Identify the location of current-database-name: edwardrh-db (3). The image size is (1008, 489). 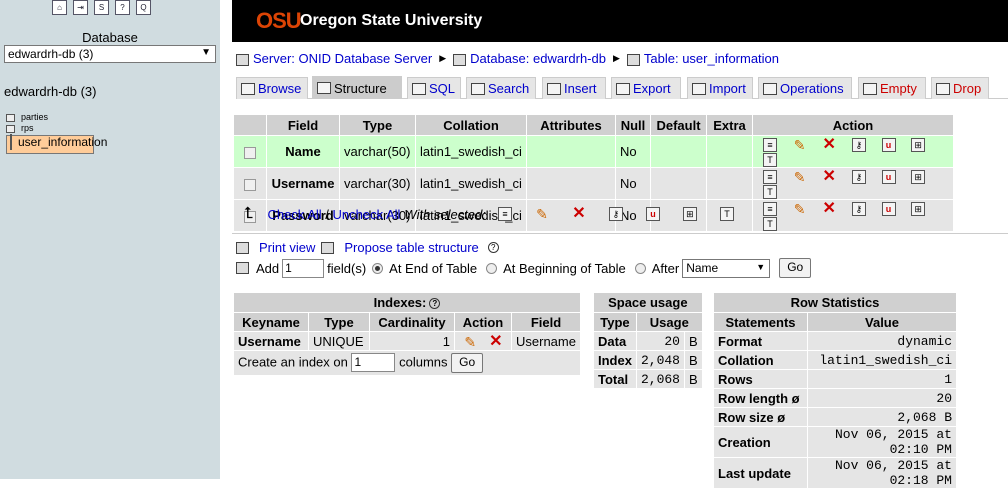
(50, 91).